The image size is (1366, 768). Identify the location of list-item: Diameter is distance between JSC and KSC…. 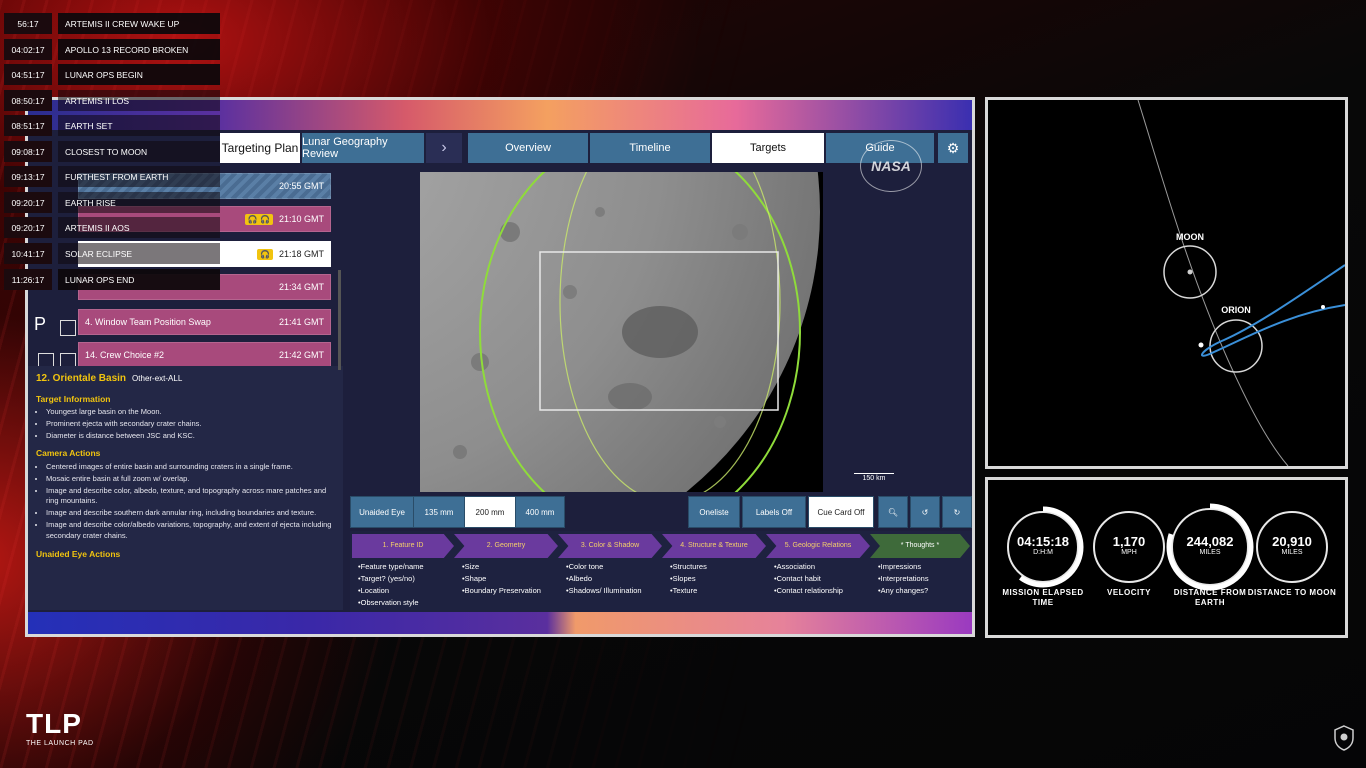
(190, 436).